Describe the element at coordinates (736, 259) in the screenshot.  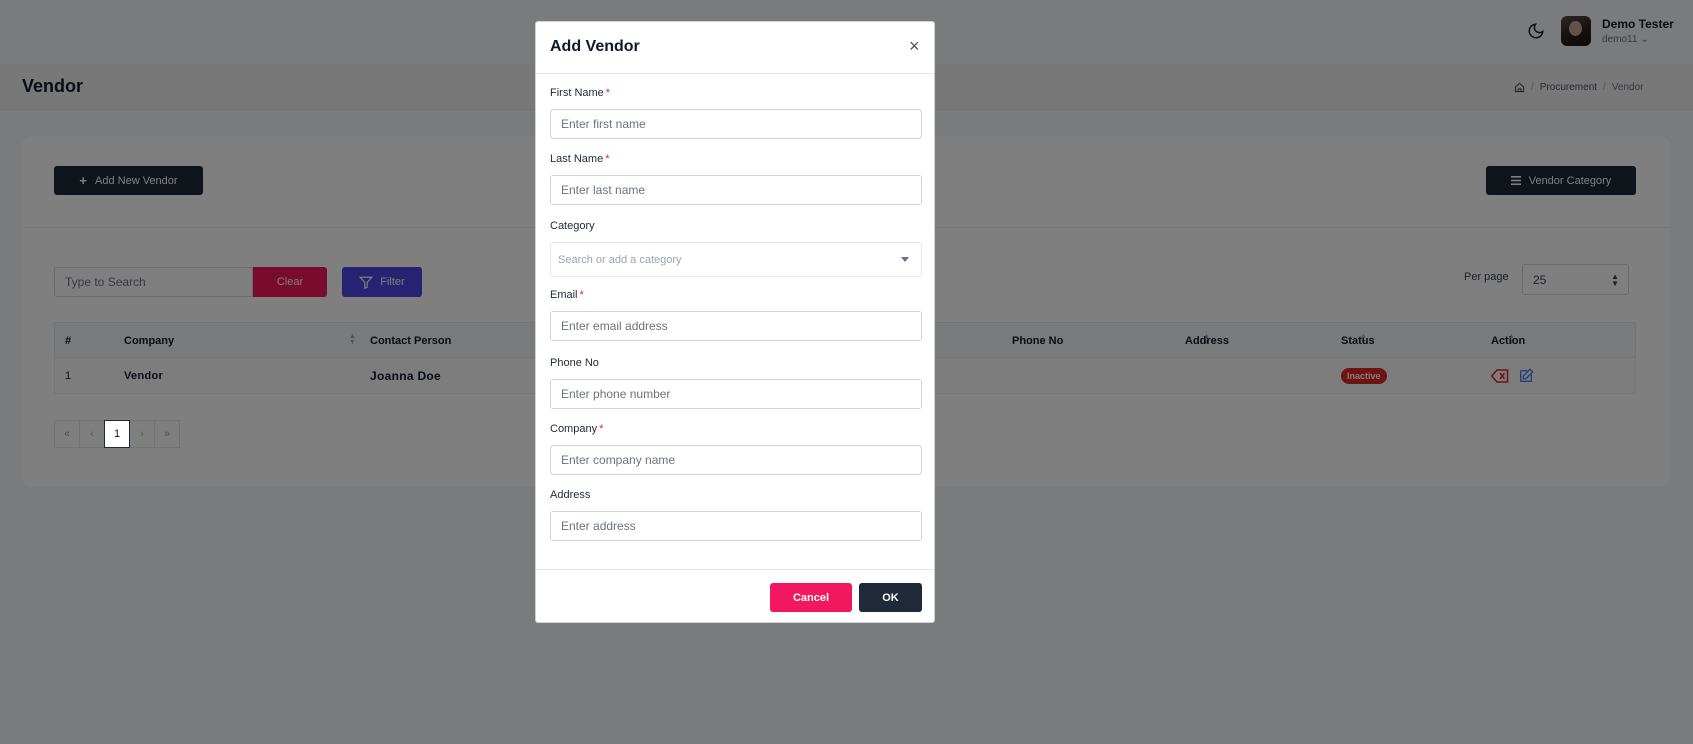
I see `category-select: Search or add a category` at that location.